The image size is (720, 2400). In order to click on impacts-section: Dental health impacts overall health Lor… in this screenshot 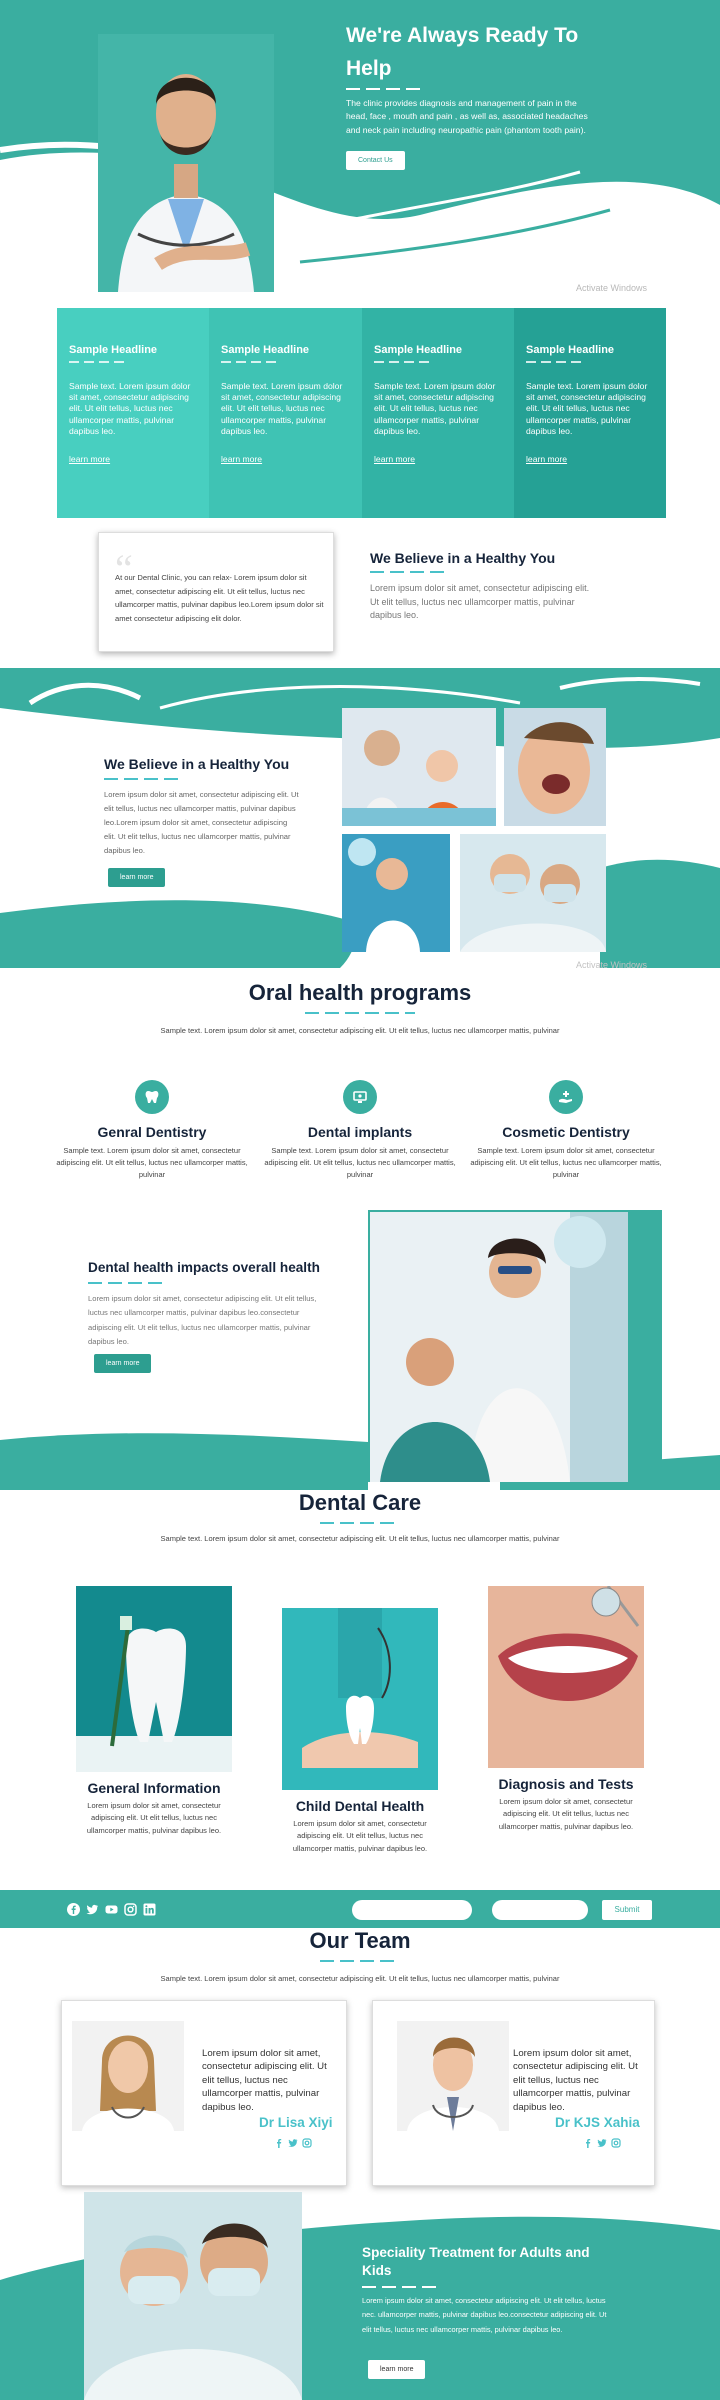, I will do `click(360, 1350)`.